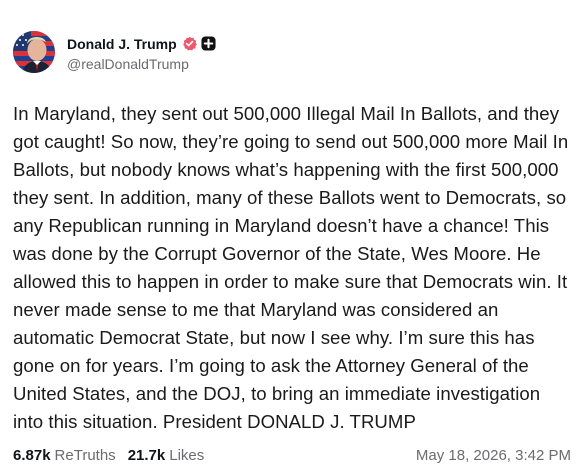 This screenshot has height=476, width=582. I want to click on author-handle: @realDonaldTrump, so click(141, 64).